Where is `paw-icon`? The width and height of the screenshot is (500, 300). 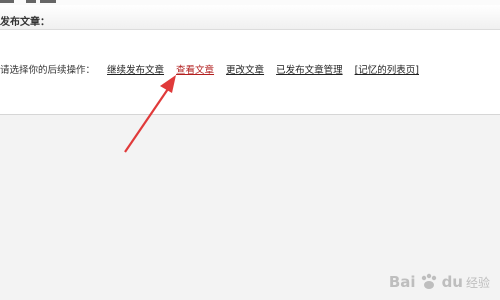
paw-icon is located at coordinates (428, 281).